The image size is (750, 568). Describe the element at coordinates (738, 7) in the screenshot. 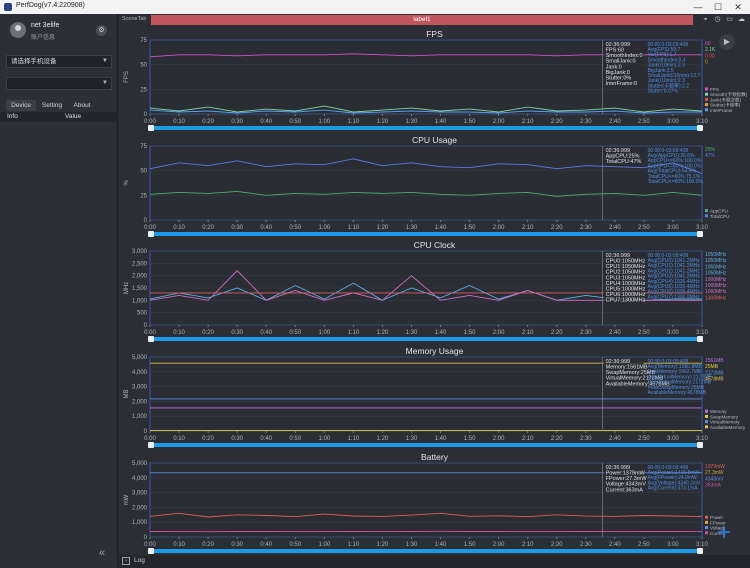

I see `close-button: ✕` at that location.